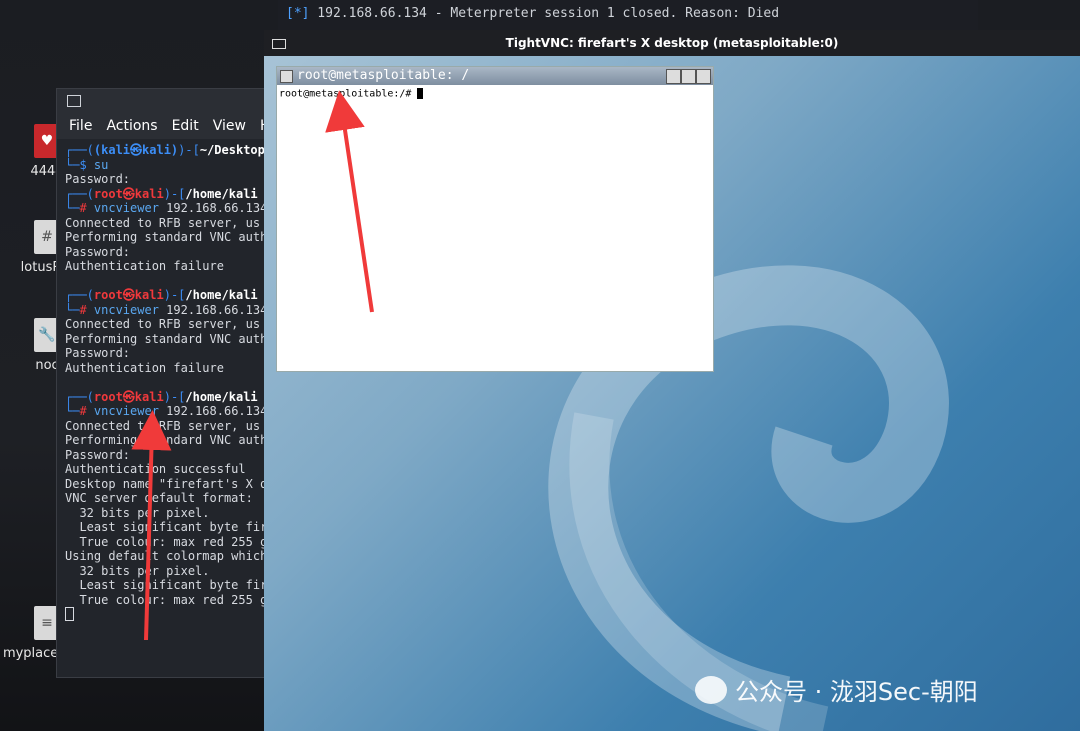 This screenshot has width=1080, height=731. What do you see at coordinates (185, 126) in the screenshot?
I see `menu-edit: Edit` at bounding box center [185, 126].